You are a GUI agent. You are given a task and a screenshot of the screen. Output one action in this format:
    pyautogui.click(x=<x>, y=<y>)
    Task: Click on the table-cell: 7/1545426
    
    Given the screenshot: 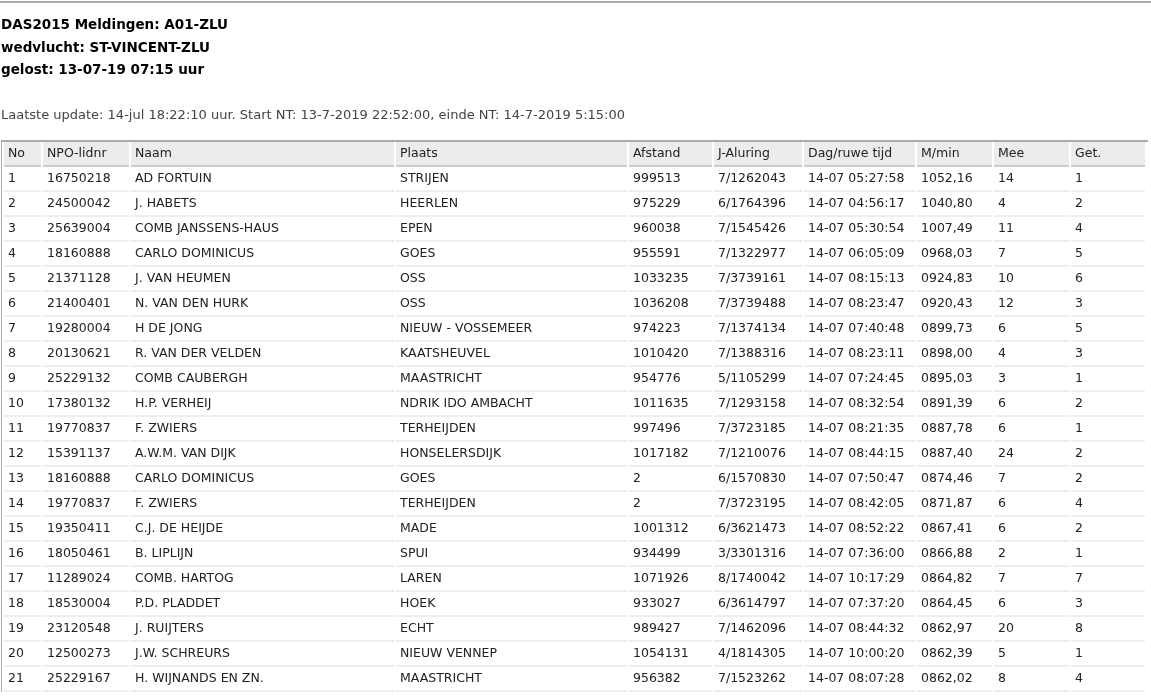 What is the action you would take?
    pyautogui.click(x=758, y=229)
    